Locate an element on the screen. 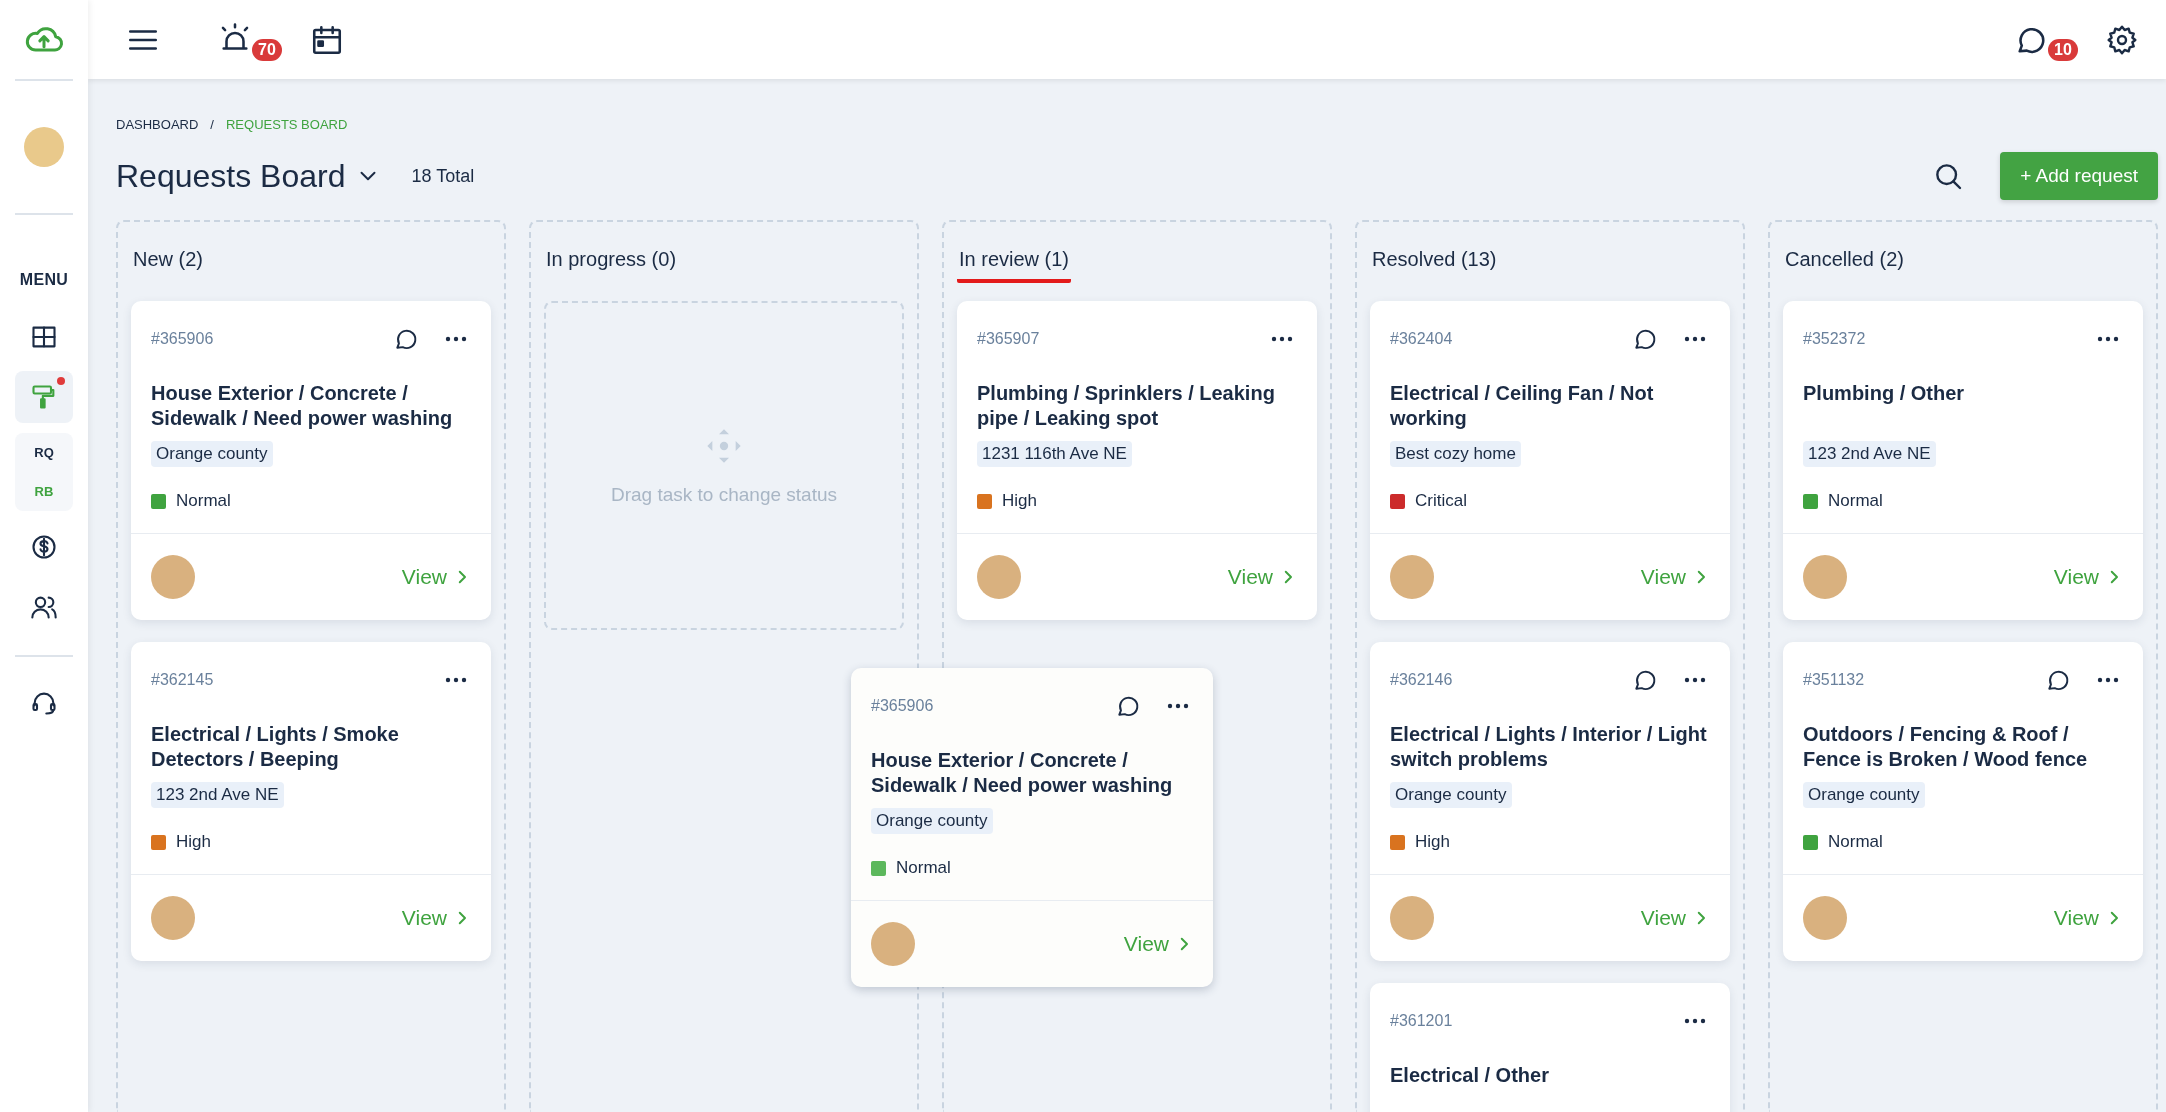  request-card: #361201 Electrical / Other is located at coordinates (1550, 1047).